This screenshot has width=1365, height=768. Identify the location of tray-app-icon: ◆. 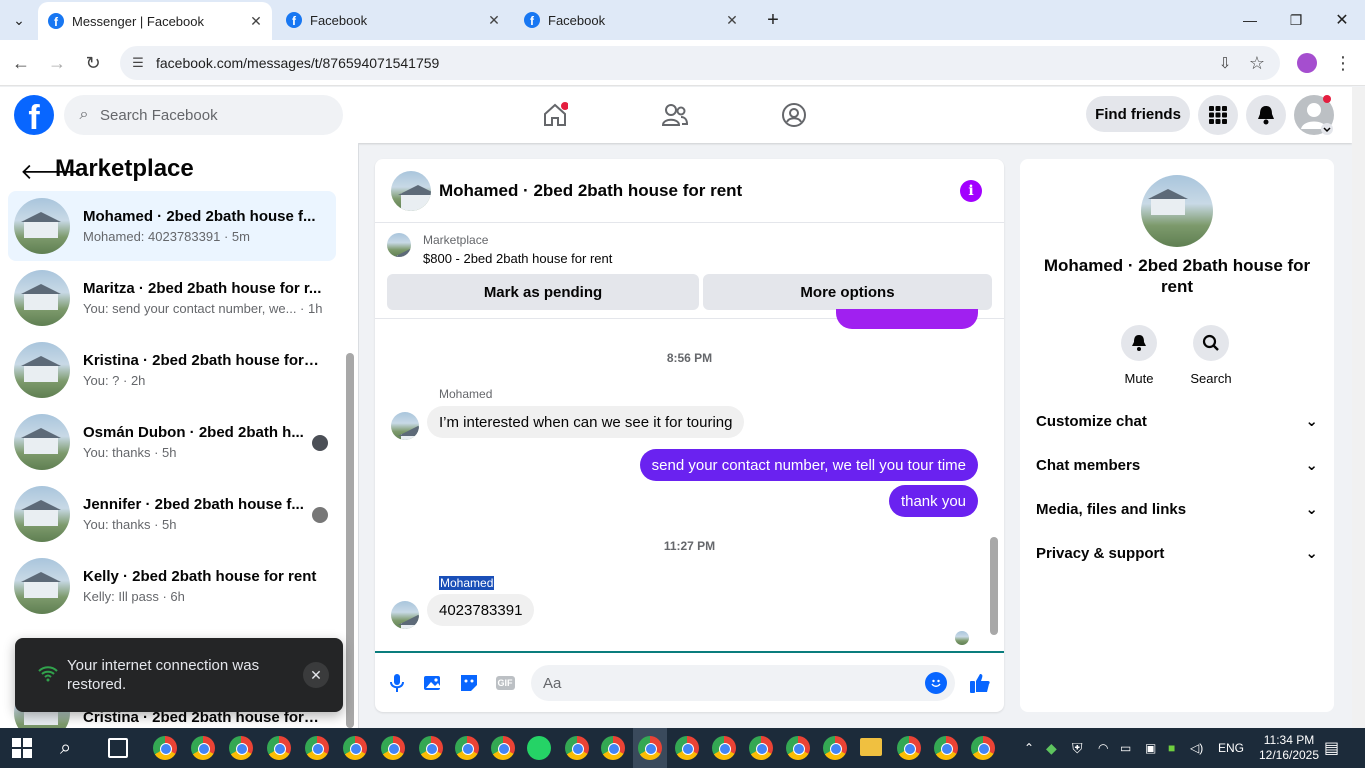
(1051, 748).